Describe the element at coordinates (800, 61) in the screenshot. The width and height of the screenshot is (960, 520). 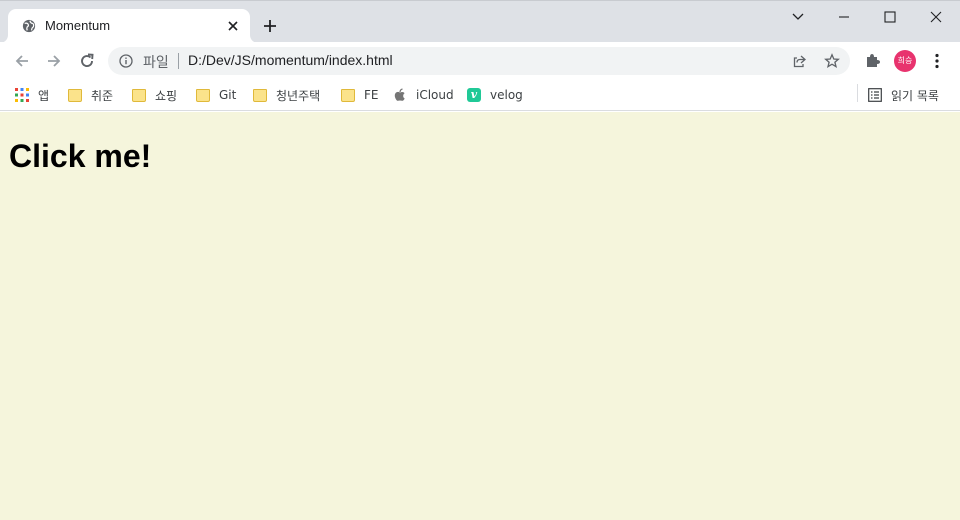
I see `share-icon` at that location.